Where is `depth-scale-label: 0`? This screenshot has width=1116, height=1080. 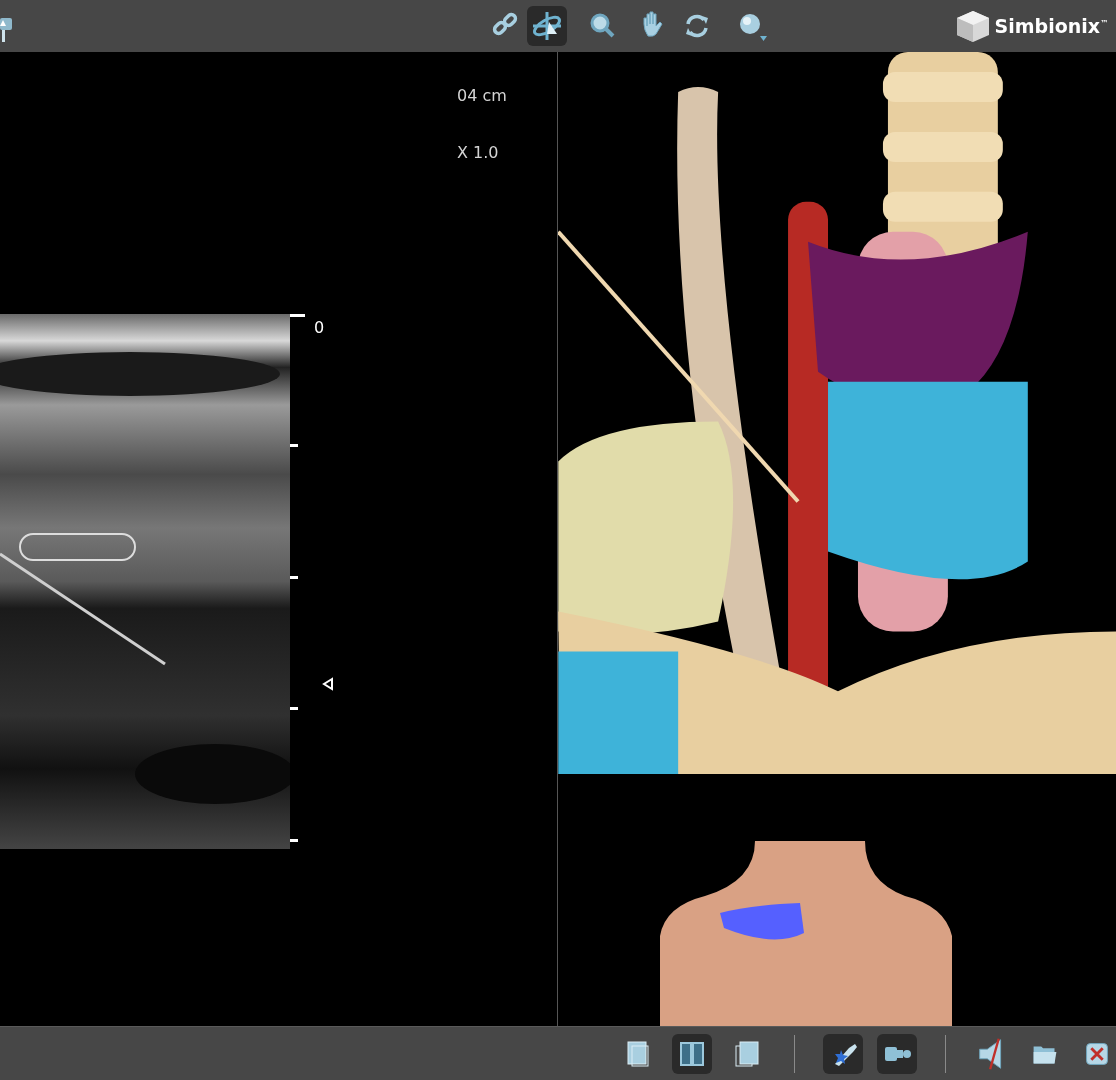 depth-scale-label: 0 is located at coordinates (319, 327).